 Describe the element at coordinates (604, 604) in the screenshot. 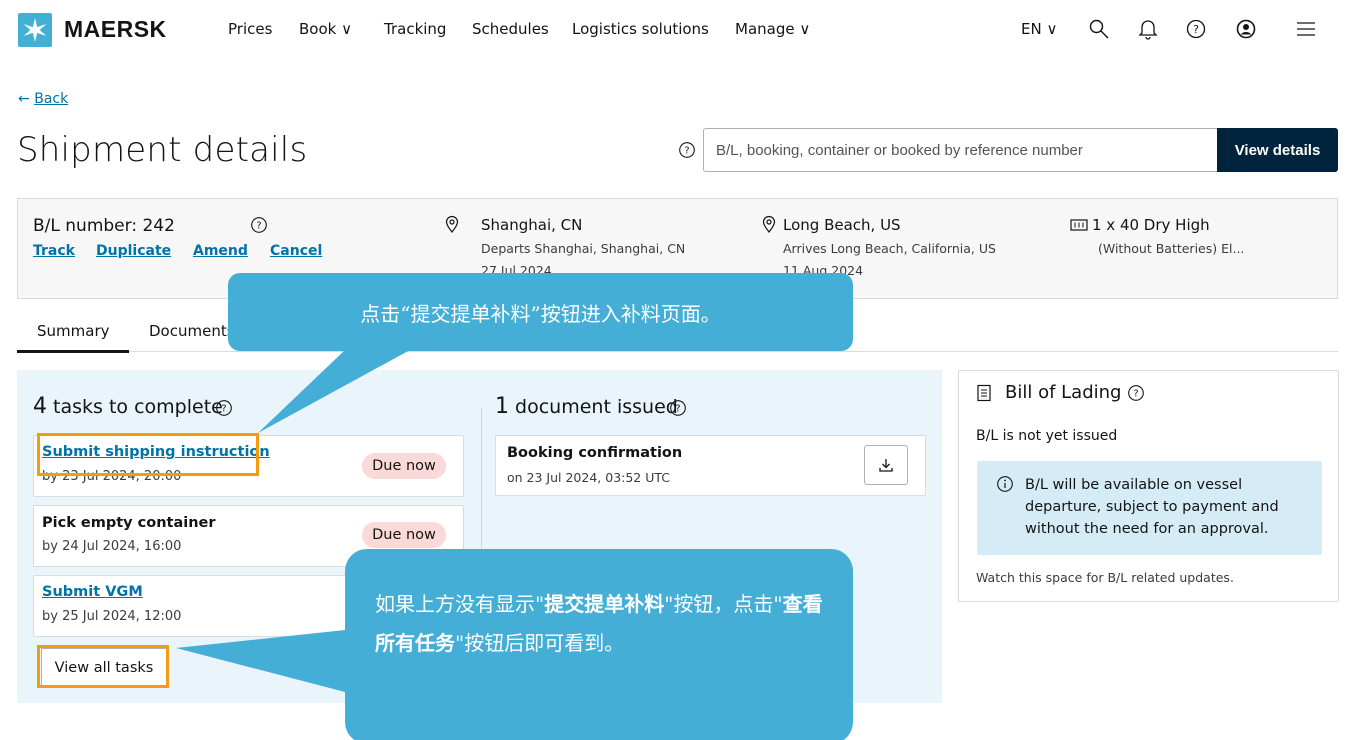

I see `callout-bottom-bold-1: 提交提单补料` at that location.